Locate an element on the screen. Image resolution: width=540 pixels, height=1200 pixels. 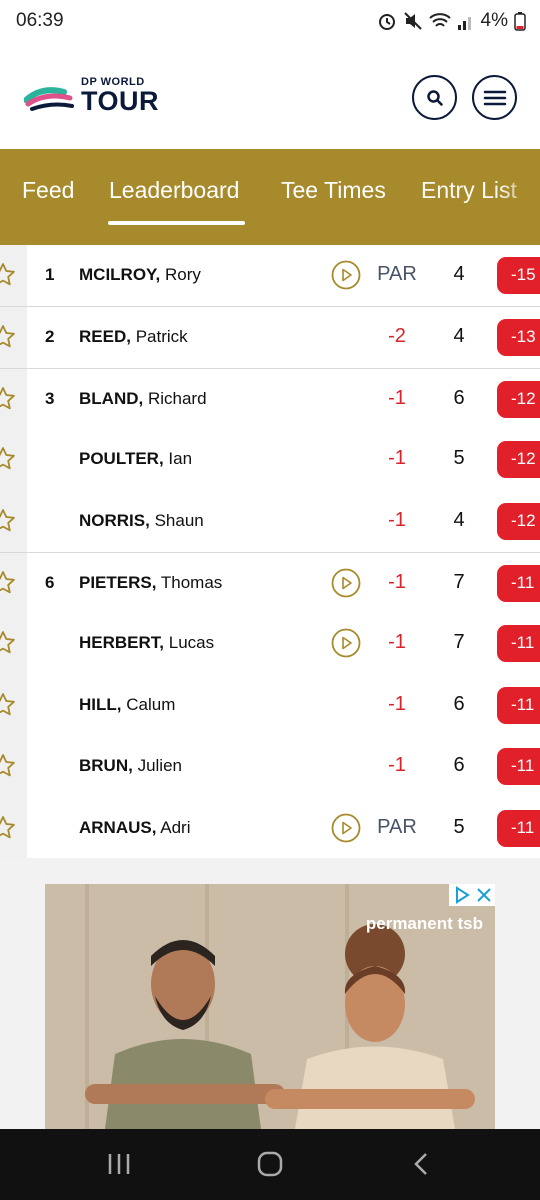
player-name: HILL, Calum is located at coordinates (127, 705).